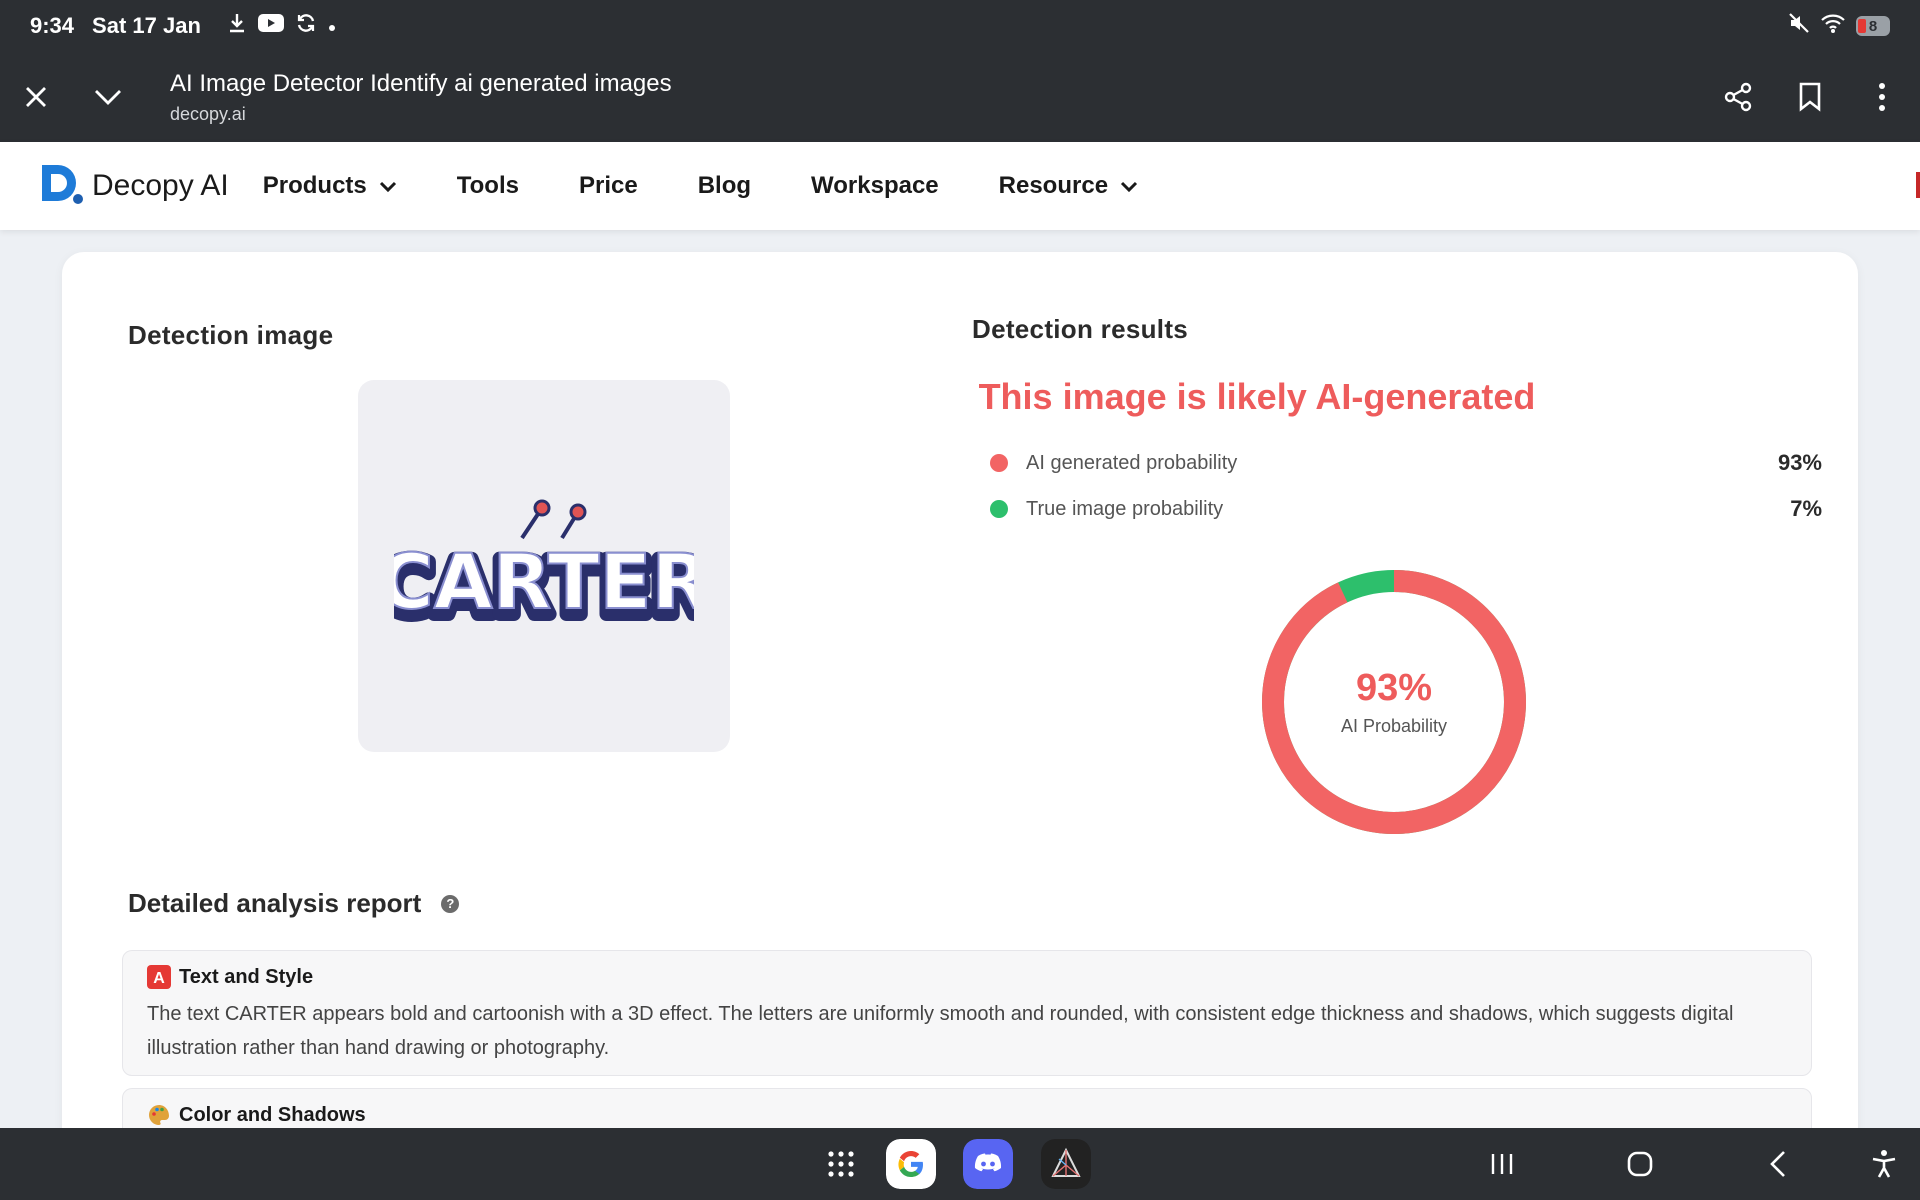  Describe the element at coordinates (1406, 463) in the screenshot. I see `ai-probability-row: AI generated probability 93%` at that location.